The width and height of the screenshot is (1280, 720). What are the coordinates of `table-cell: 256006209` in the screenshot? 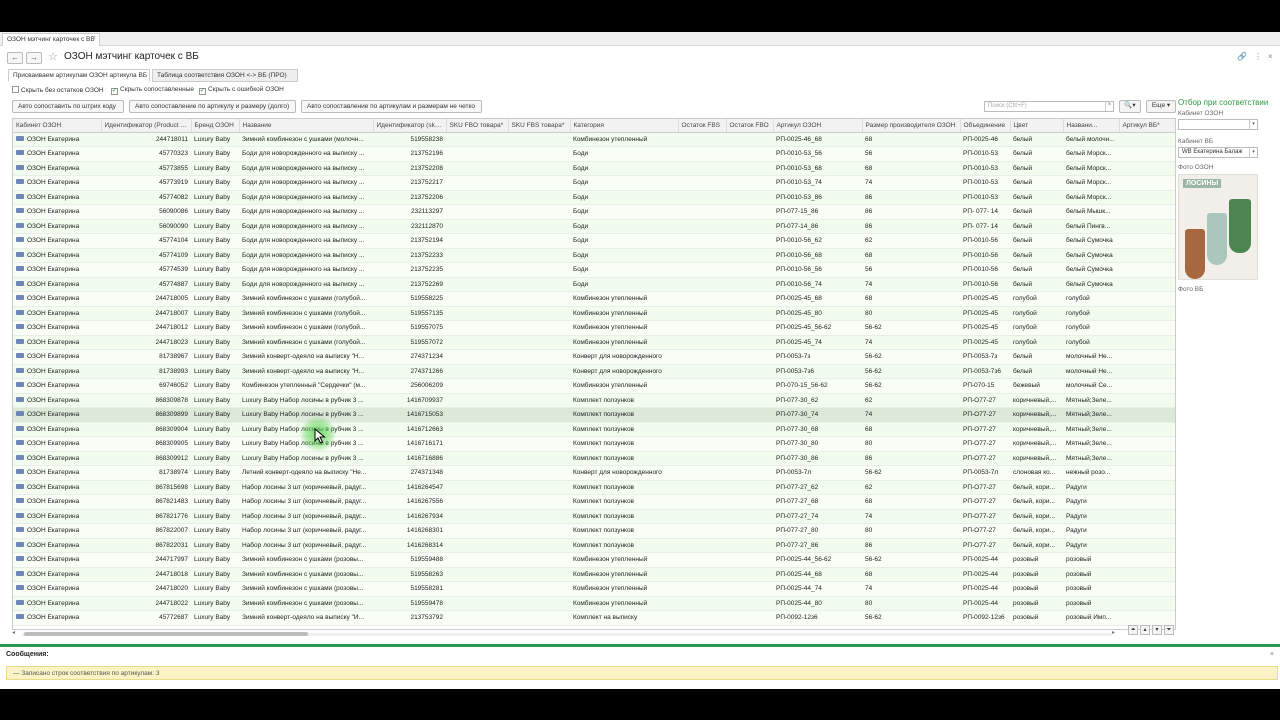 It's located at (409, 386).